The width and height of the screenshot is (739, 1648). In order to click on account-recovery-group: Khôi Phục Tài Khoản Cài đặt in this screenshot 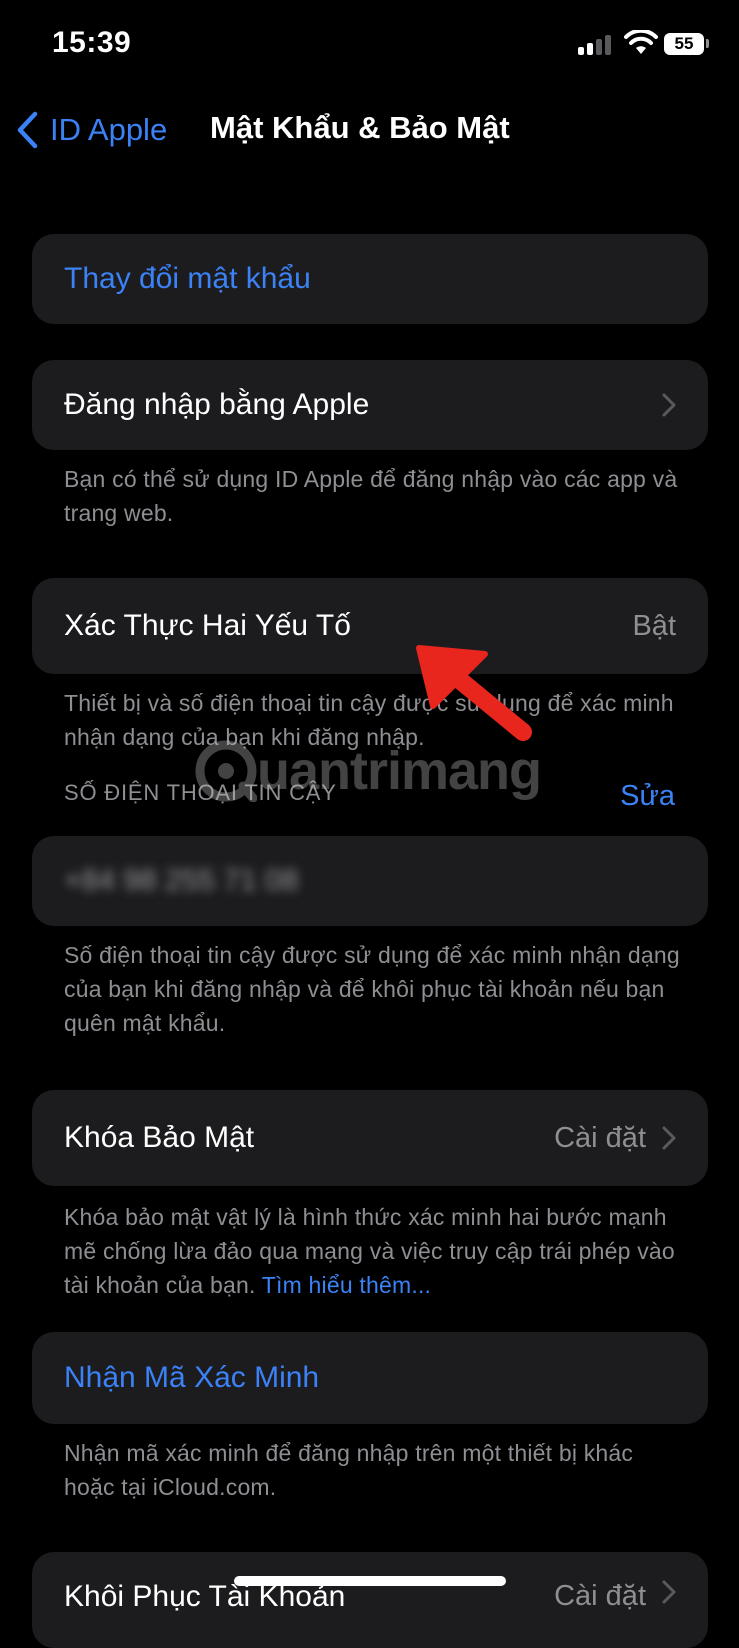, I will do `click(370, 1600)`.